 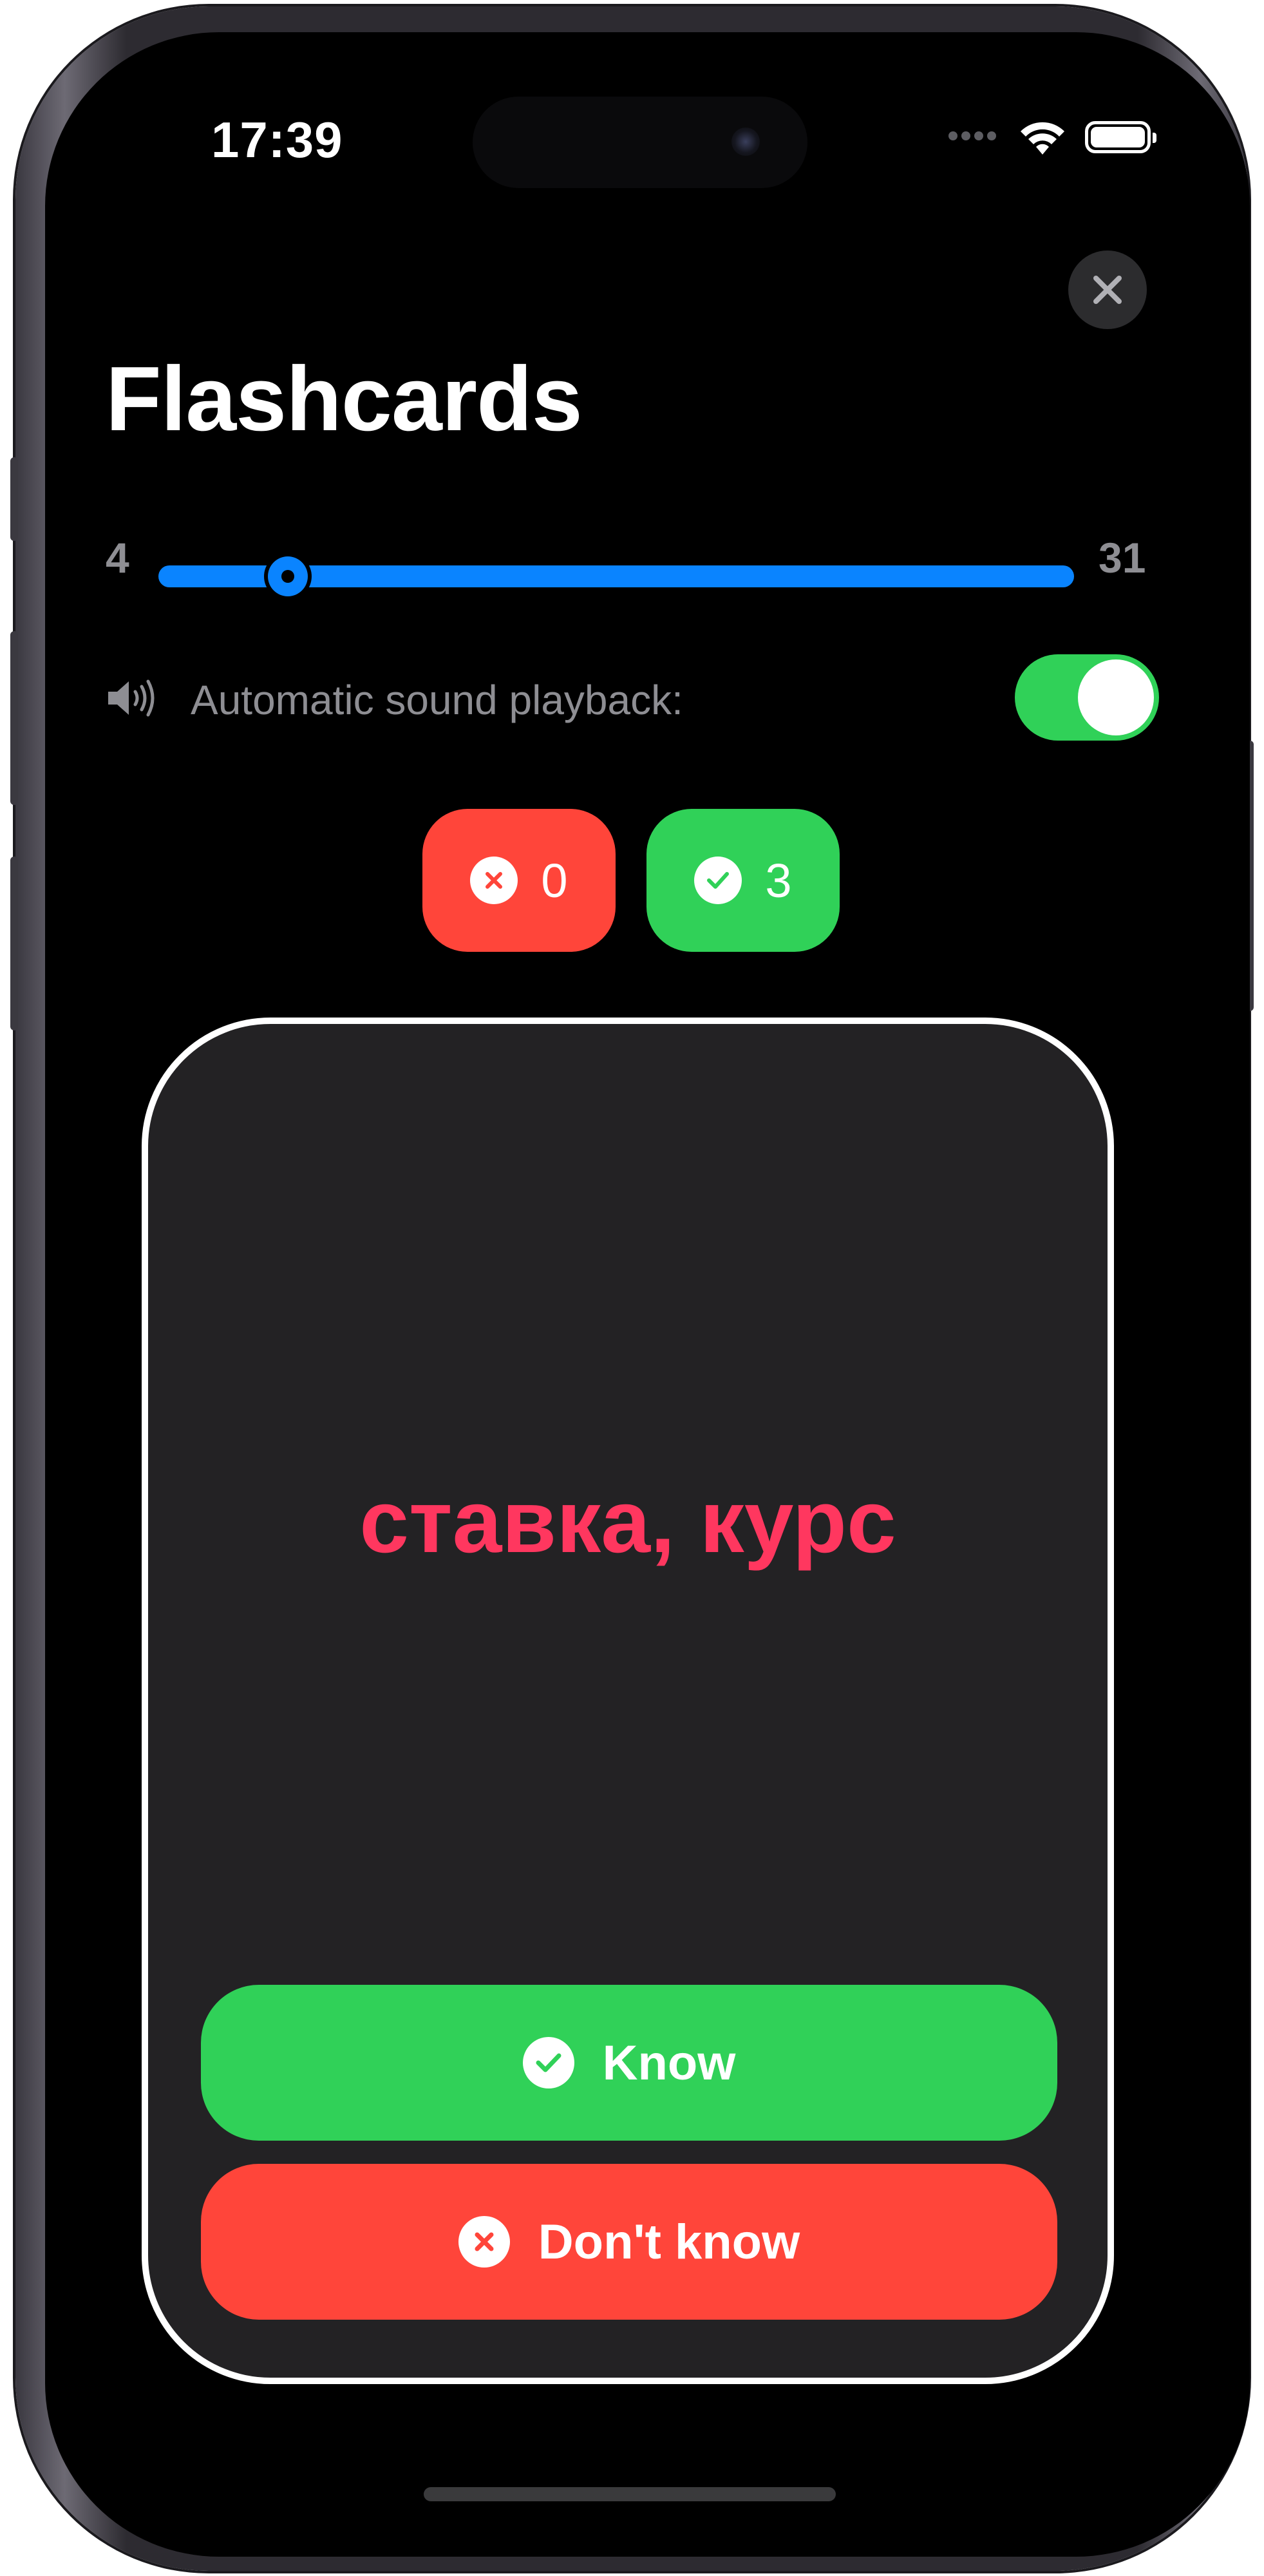 I want to click on page-title: Flashcards, so click(x=344, y=399).